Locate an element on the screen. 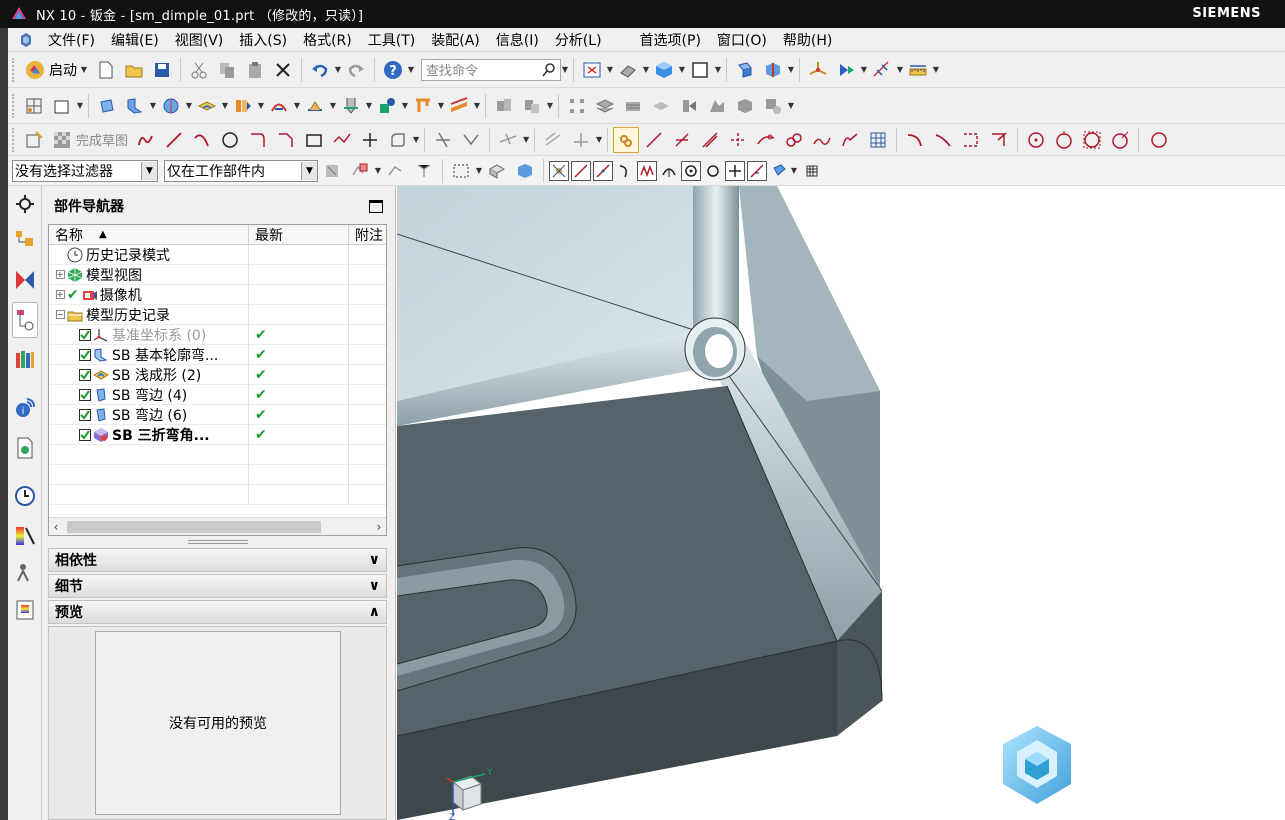  redo-icon is located at coordinates (356, 70).